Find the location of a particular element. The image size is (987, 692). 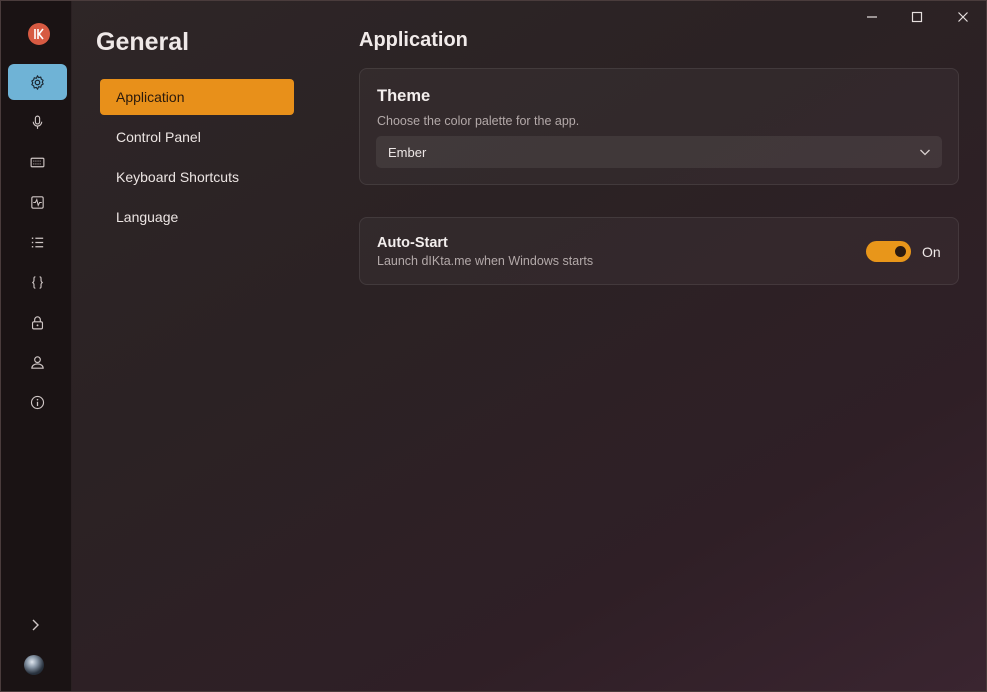

rail-item-code is located at coordinates (37, 282).